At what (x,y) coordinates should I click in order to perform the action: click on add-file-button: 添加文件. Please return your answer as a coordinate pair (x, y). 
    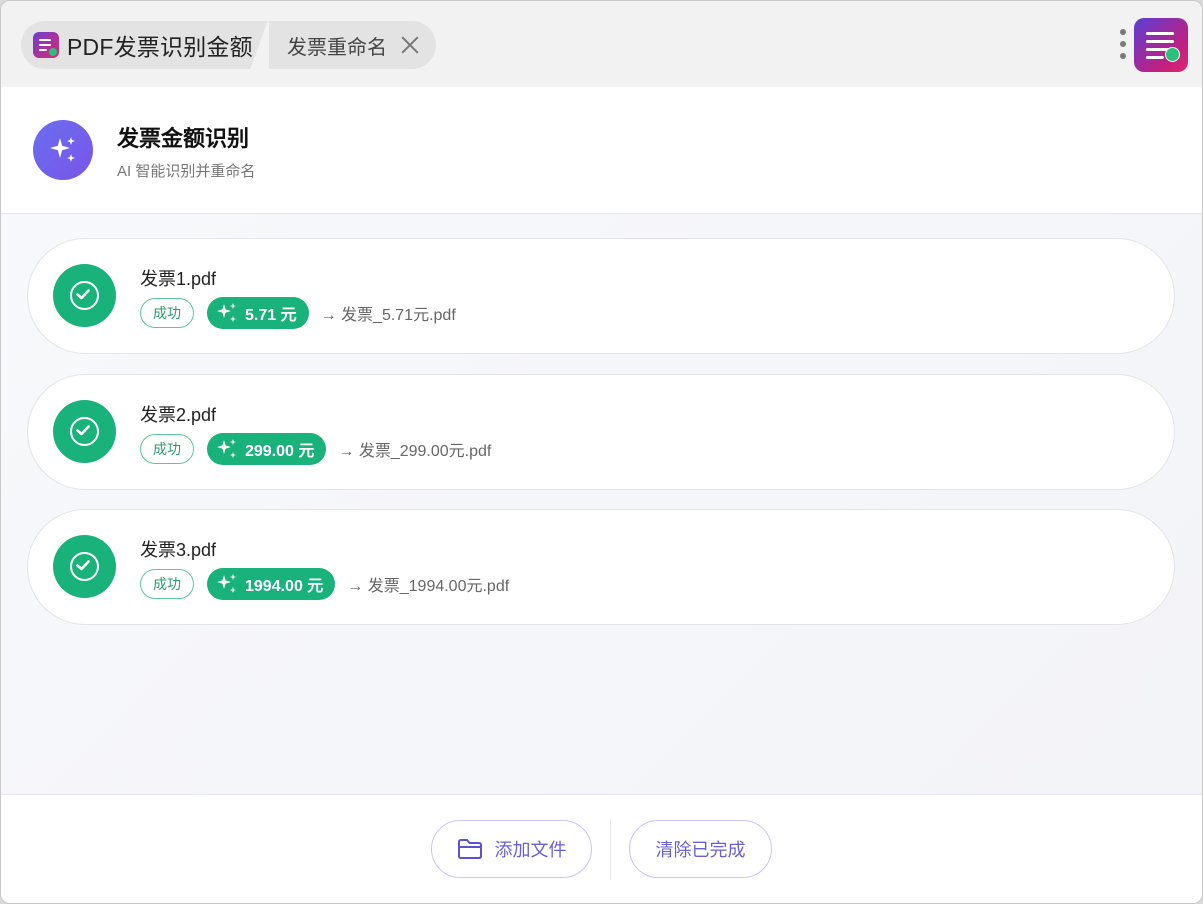
    Looking at the image, I should click on (511, 849).